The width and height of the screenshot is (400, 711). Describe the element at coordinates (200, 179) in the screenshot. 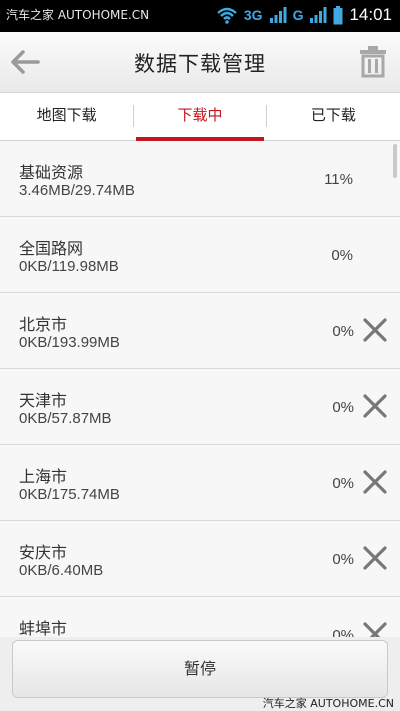

I see `list-item: 基础资源 3.46MB/29.74MB 11%` at that location.